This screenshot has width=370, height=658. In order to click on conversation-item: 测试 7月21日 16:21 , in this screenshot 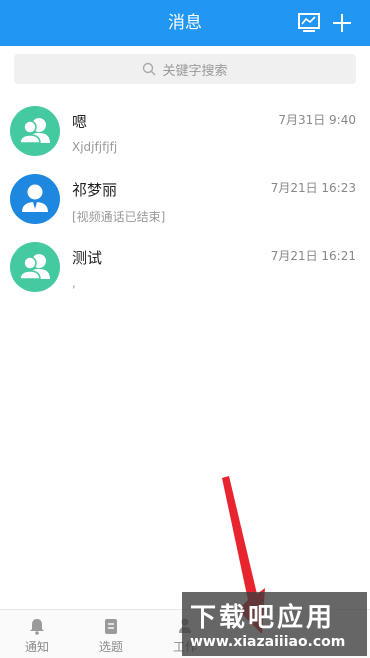, I will do `click(185, 264)`.